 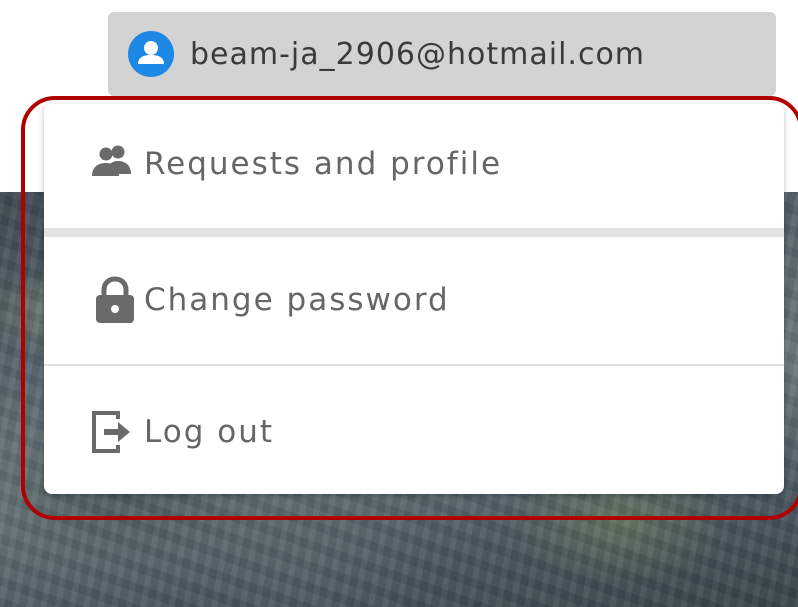 I want to click on account-email: beam-ja_2906@hotmail.com, so click(x=418, y=54).